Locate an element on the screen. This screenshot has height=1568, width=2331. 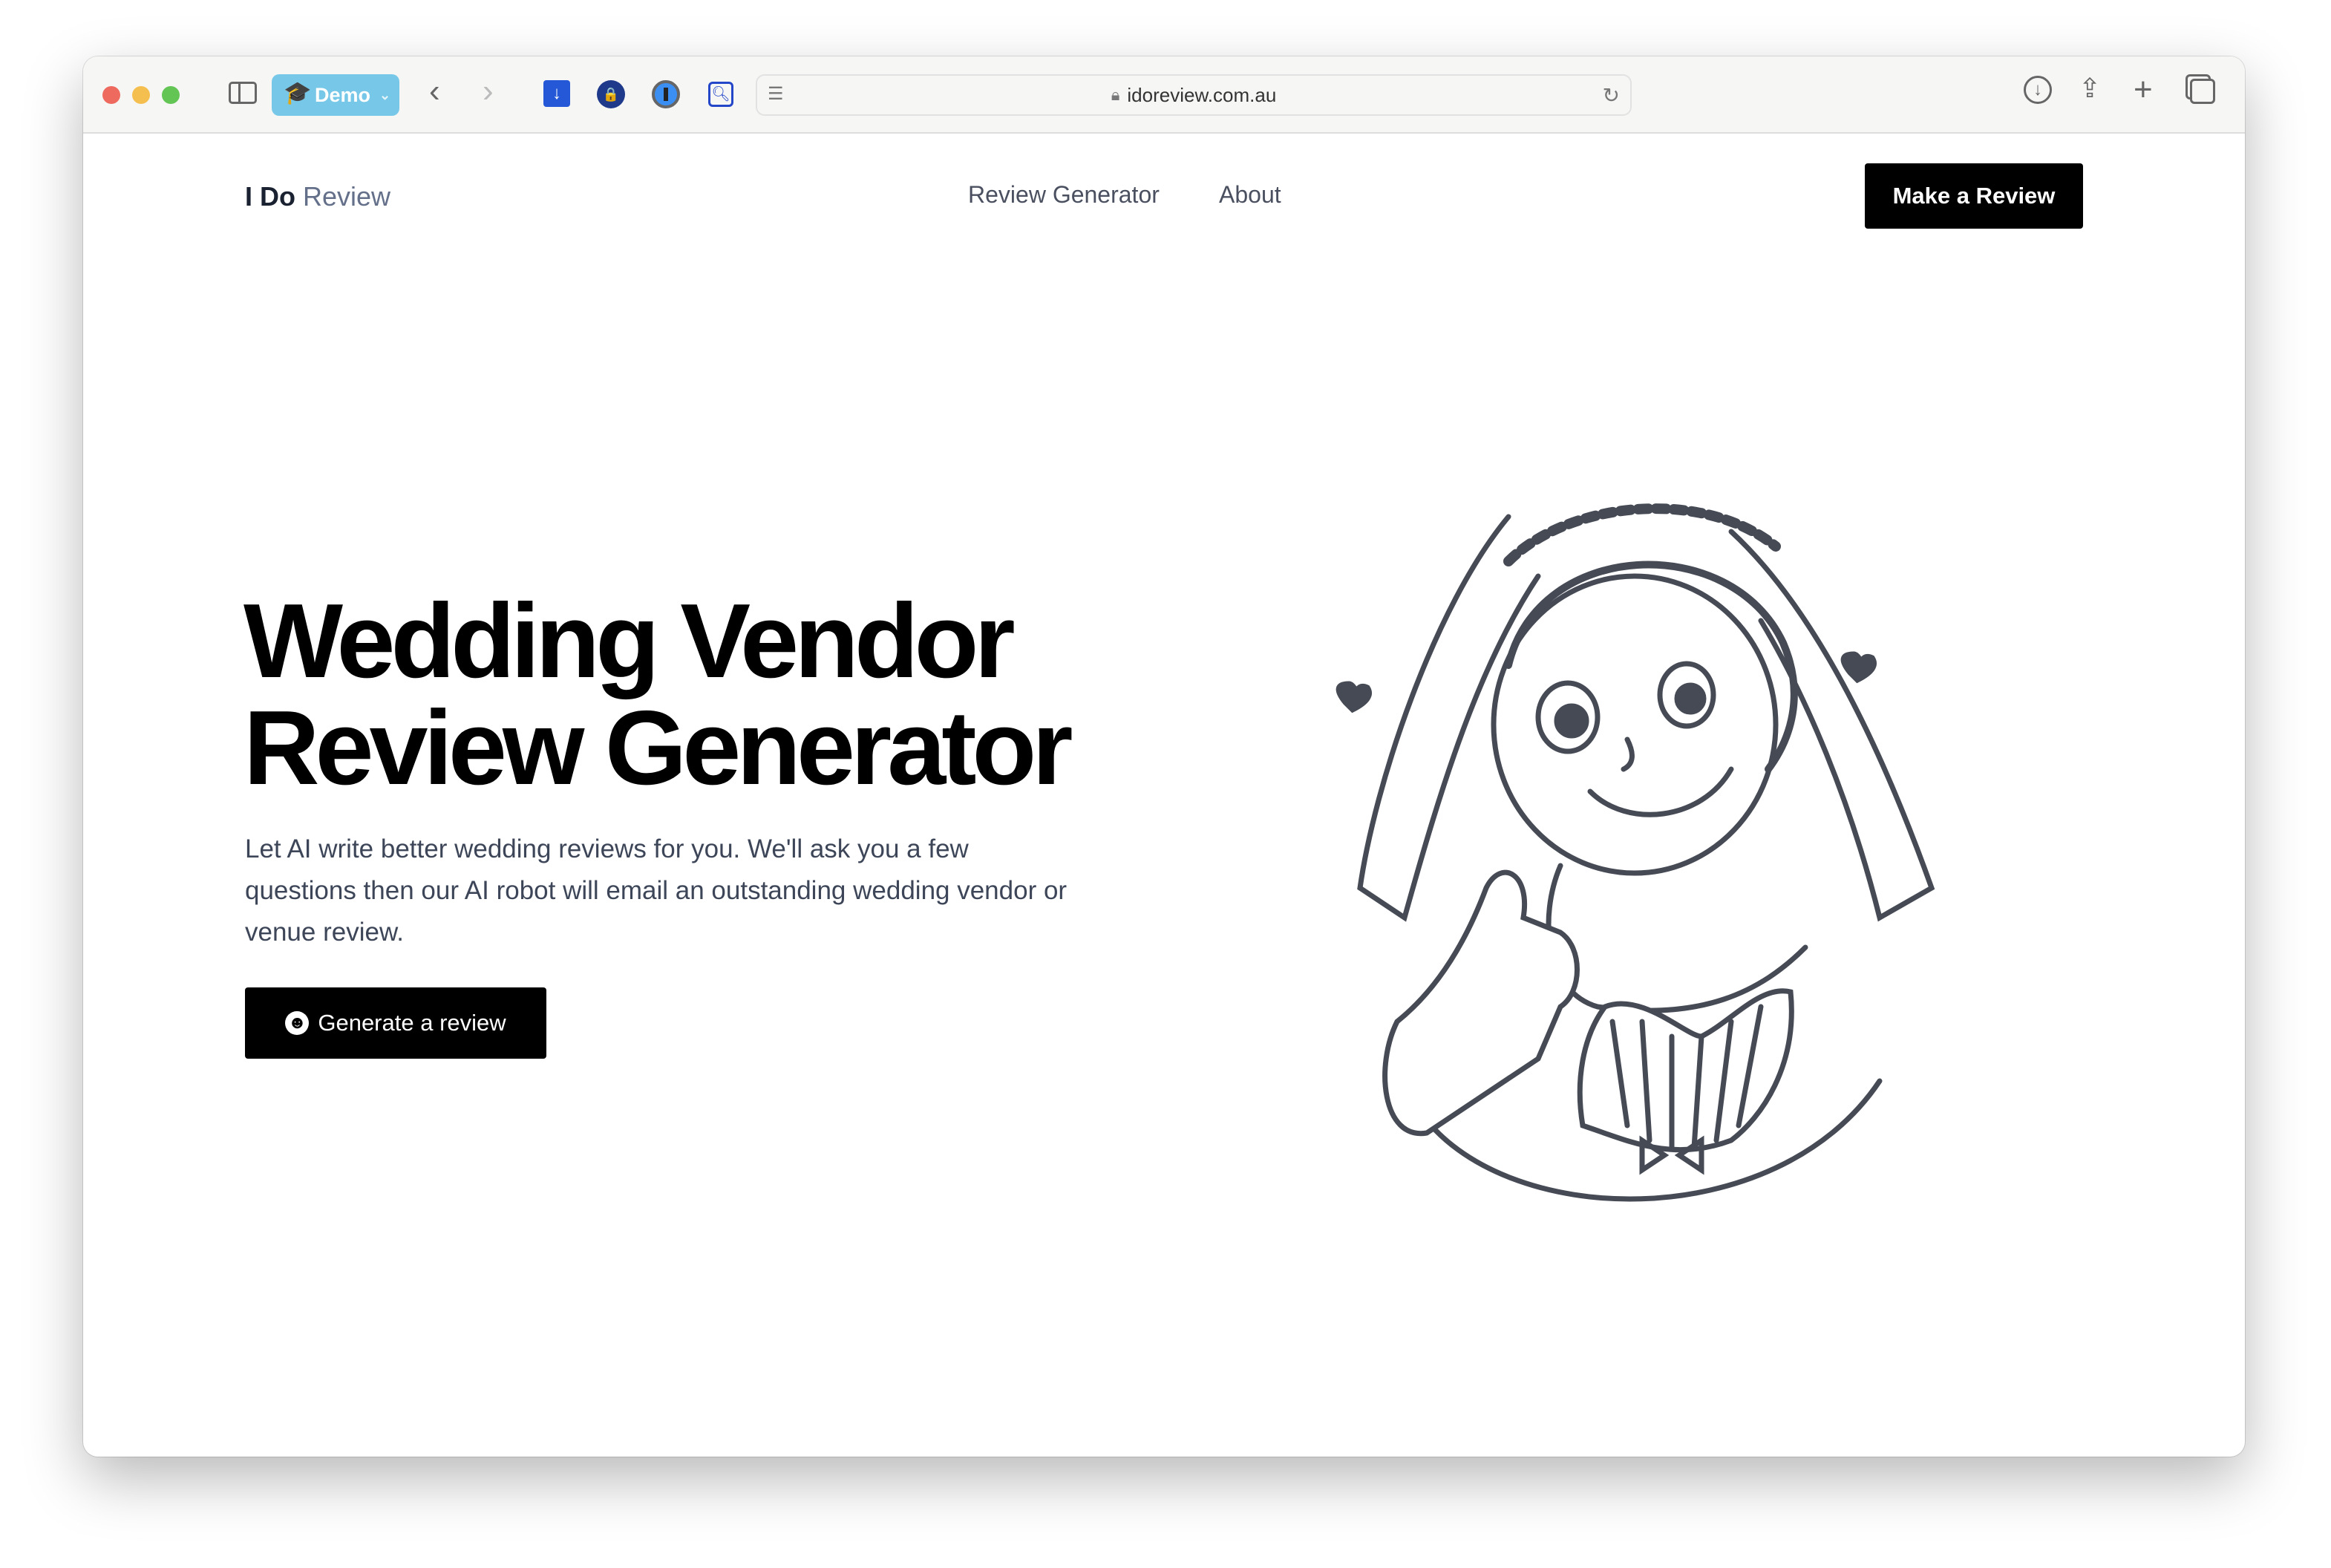
chevron-down-icon: ⌄ is located at coordinates (385, 94).